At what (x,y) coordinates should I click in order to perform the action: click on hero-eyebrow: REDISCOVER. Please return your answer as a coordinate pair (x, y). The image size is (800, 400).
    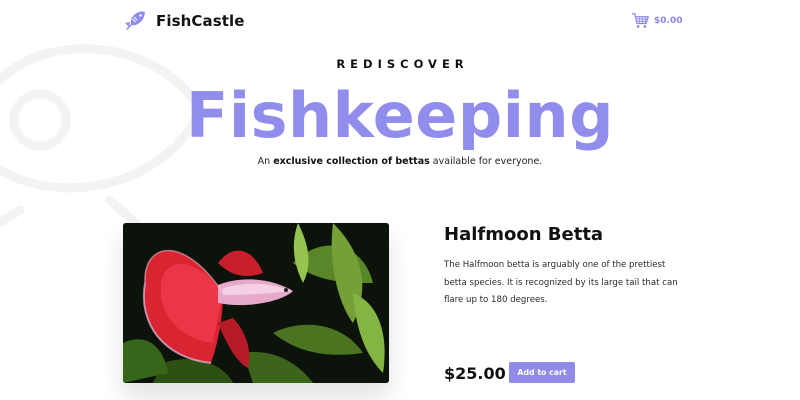
    Looking at the image, I should click on (402, 64).